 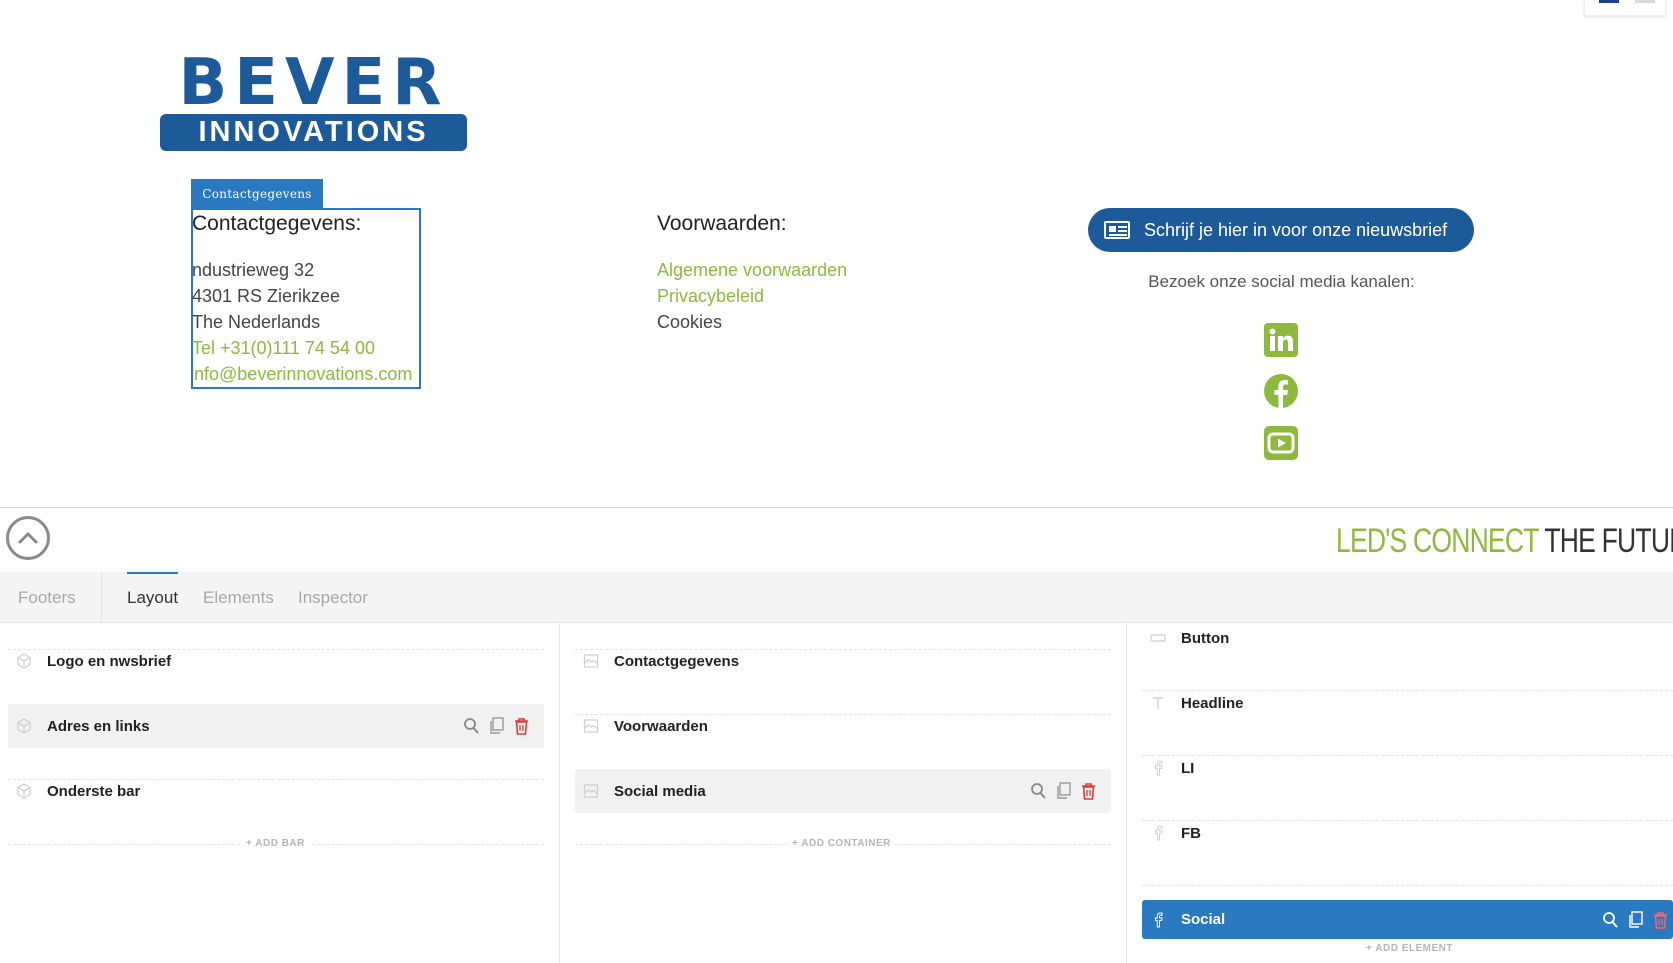 What do you see at coordinates (1158, 638) in the screenshot?
I see `button-element-icon` at bounding box center [1158, 638].